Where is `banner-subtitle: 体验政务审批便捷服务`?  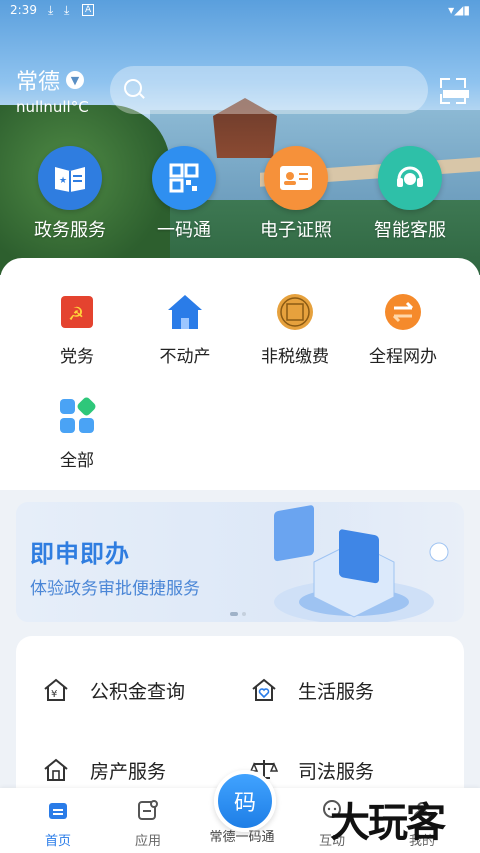 banner-subtitle: 体验政务审批便捷服务 is located at coordinates (115, 589).